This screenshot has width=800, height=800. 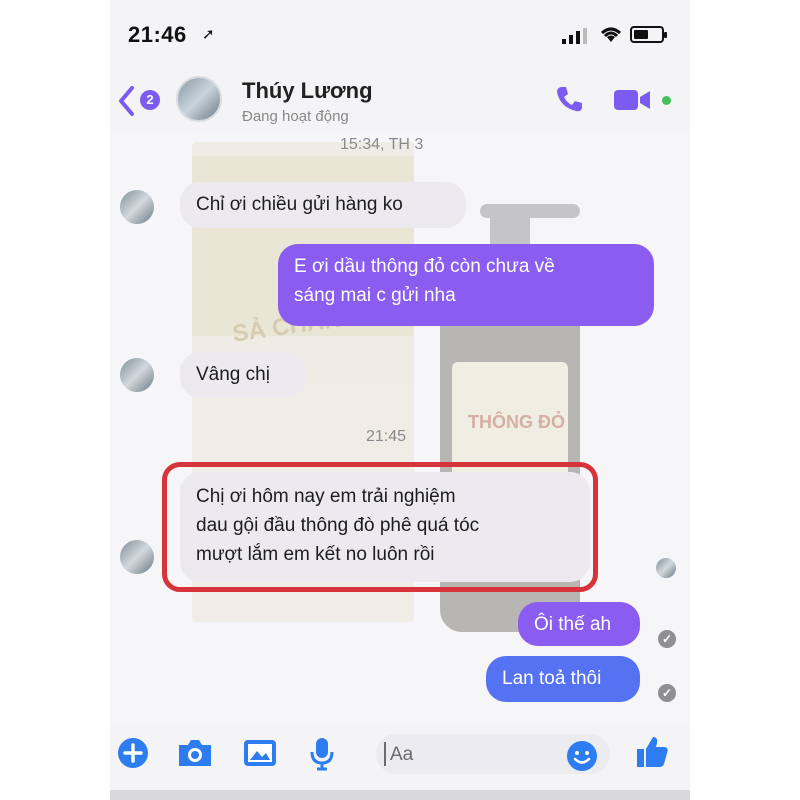 What do you see at coordinates (666, 568) in the screenshot?
I see `seen-avatar` at bounding box center [666, 568].